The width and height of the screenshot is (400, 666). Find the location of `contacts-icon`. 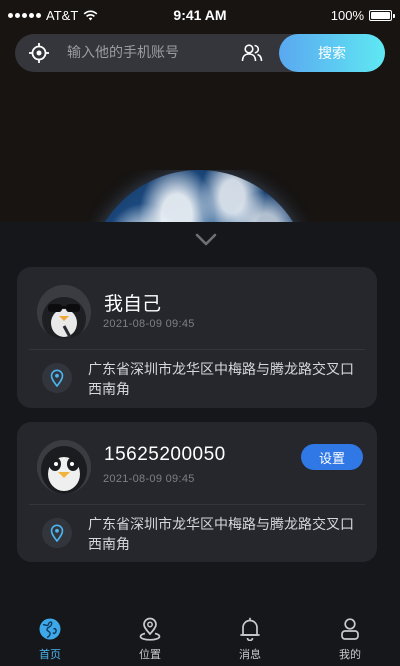

contacts-icon is located at coordinates (252, 53).